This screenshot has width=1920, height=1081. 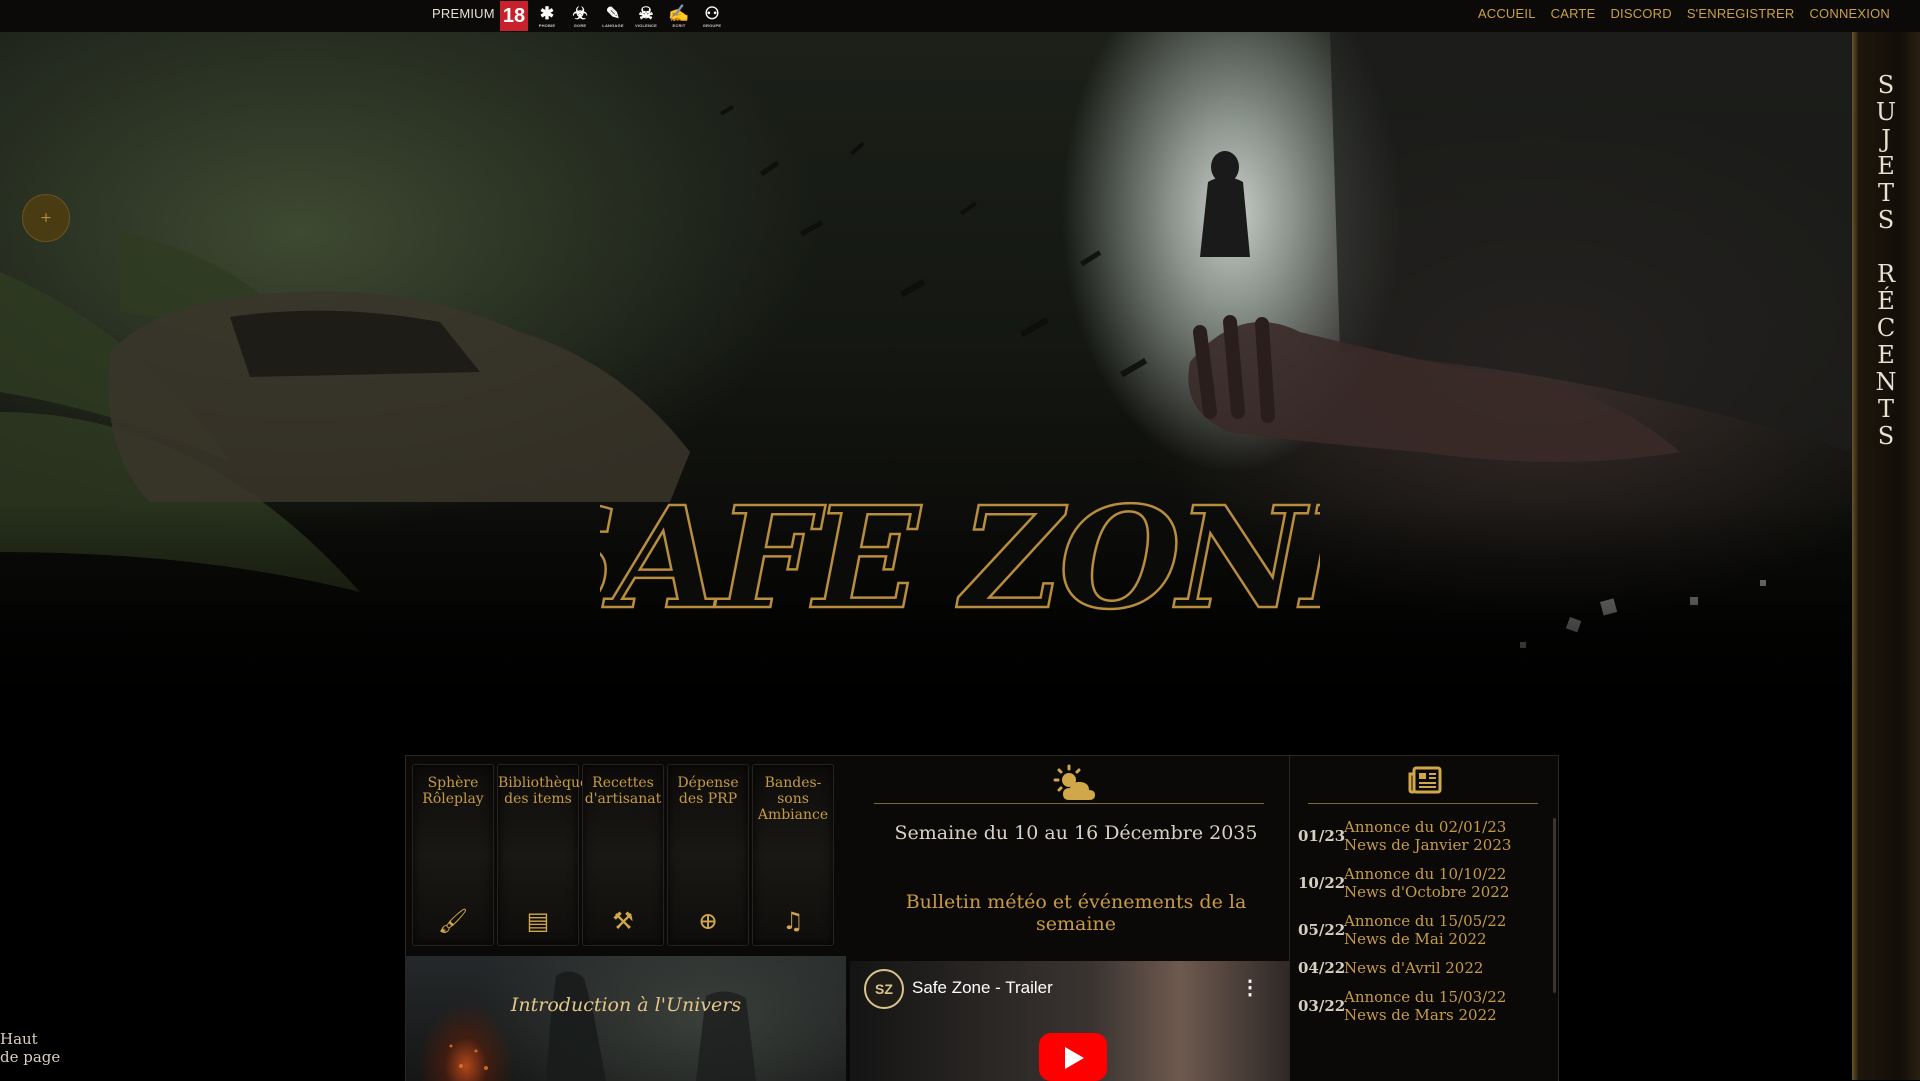 I want to click on tools-icon: ⚒, so click(x=623, y=921).